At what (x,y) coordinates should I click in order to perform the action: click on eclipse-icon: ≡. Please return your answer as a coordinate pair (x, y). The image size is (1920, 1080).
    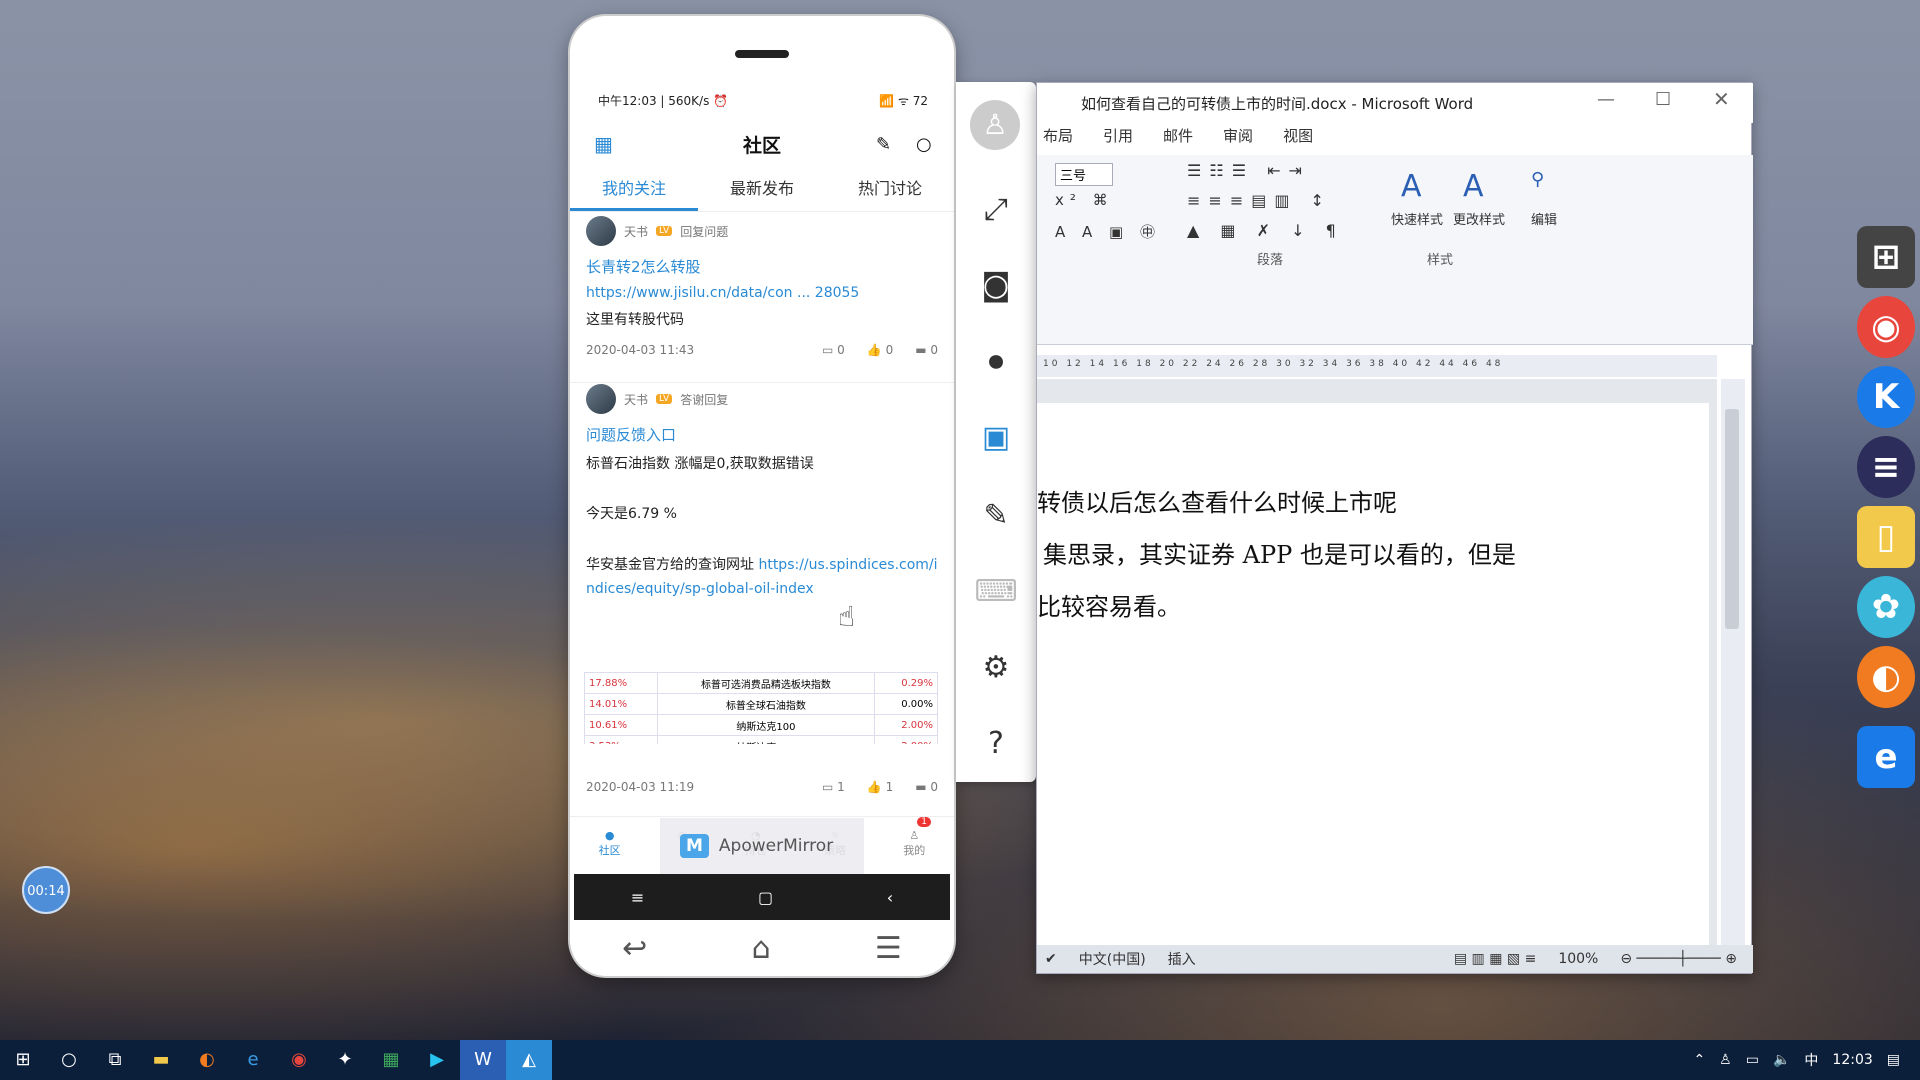
    Looking at the image, I should click on (1886, 467).